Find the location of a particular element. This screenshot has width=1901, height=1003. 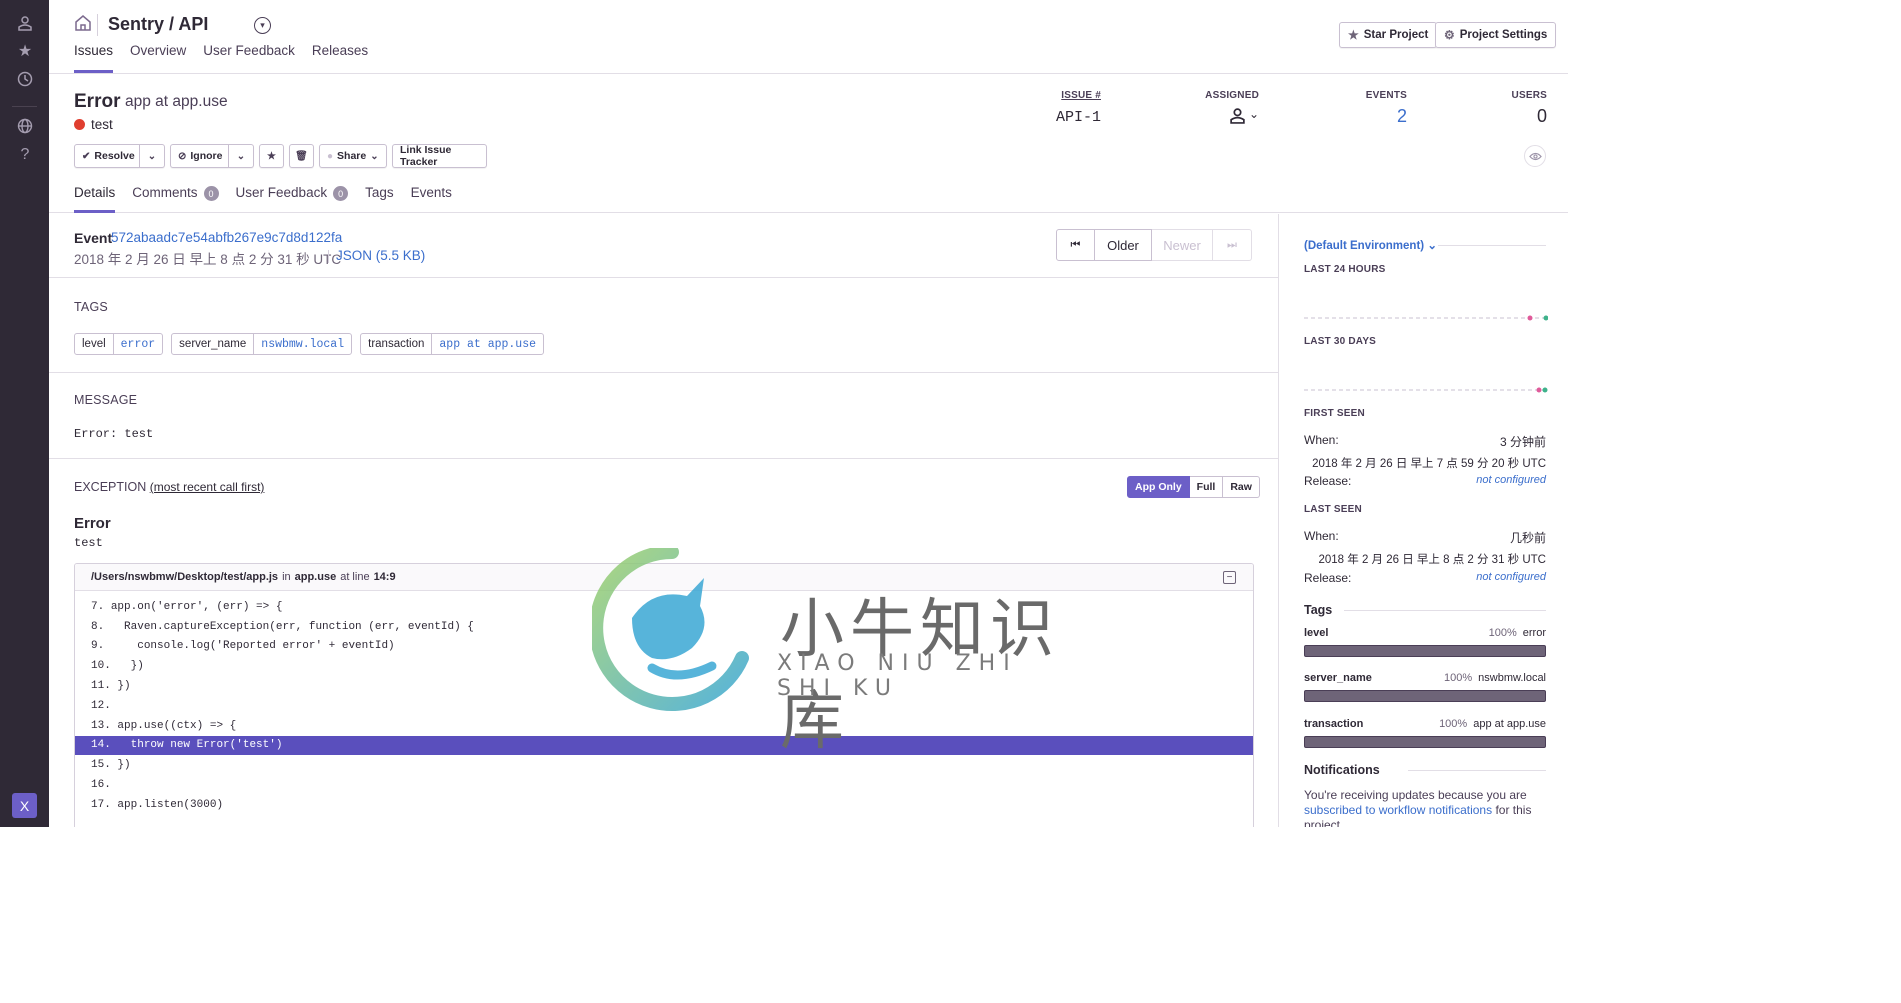

oldest-event-button: ⏮ is located at coordinates (1075, 245).